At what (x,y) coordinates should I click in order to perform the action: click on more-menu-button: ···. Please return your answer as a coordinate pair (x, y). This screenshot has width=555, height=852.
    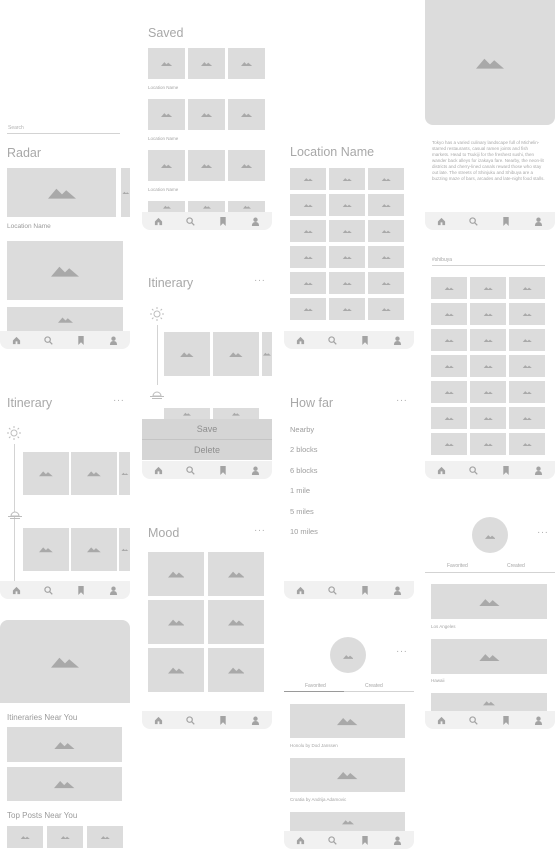
    Looking at the image, I should click on (402, 400).